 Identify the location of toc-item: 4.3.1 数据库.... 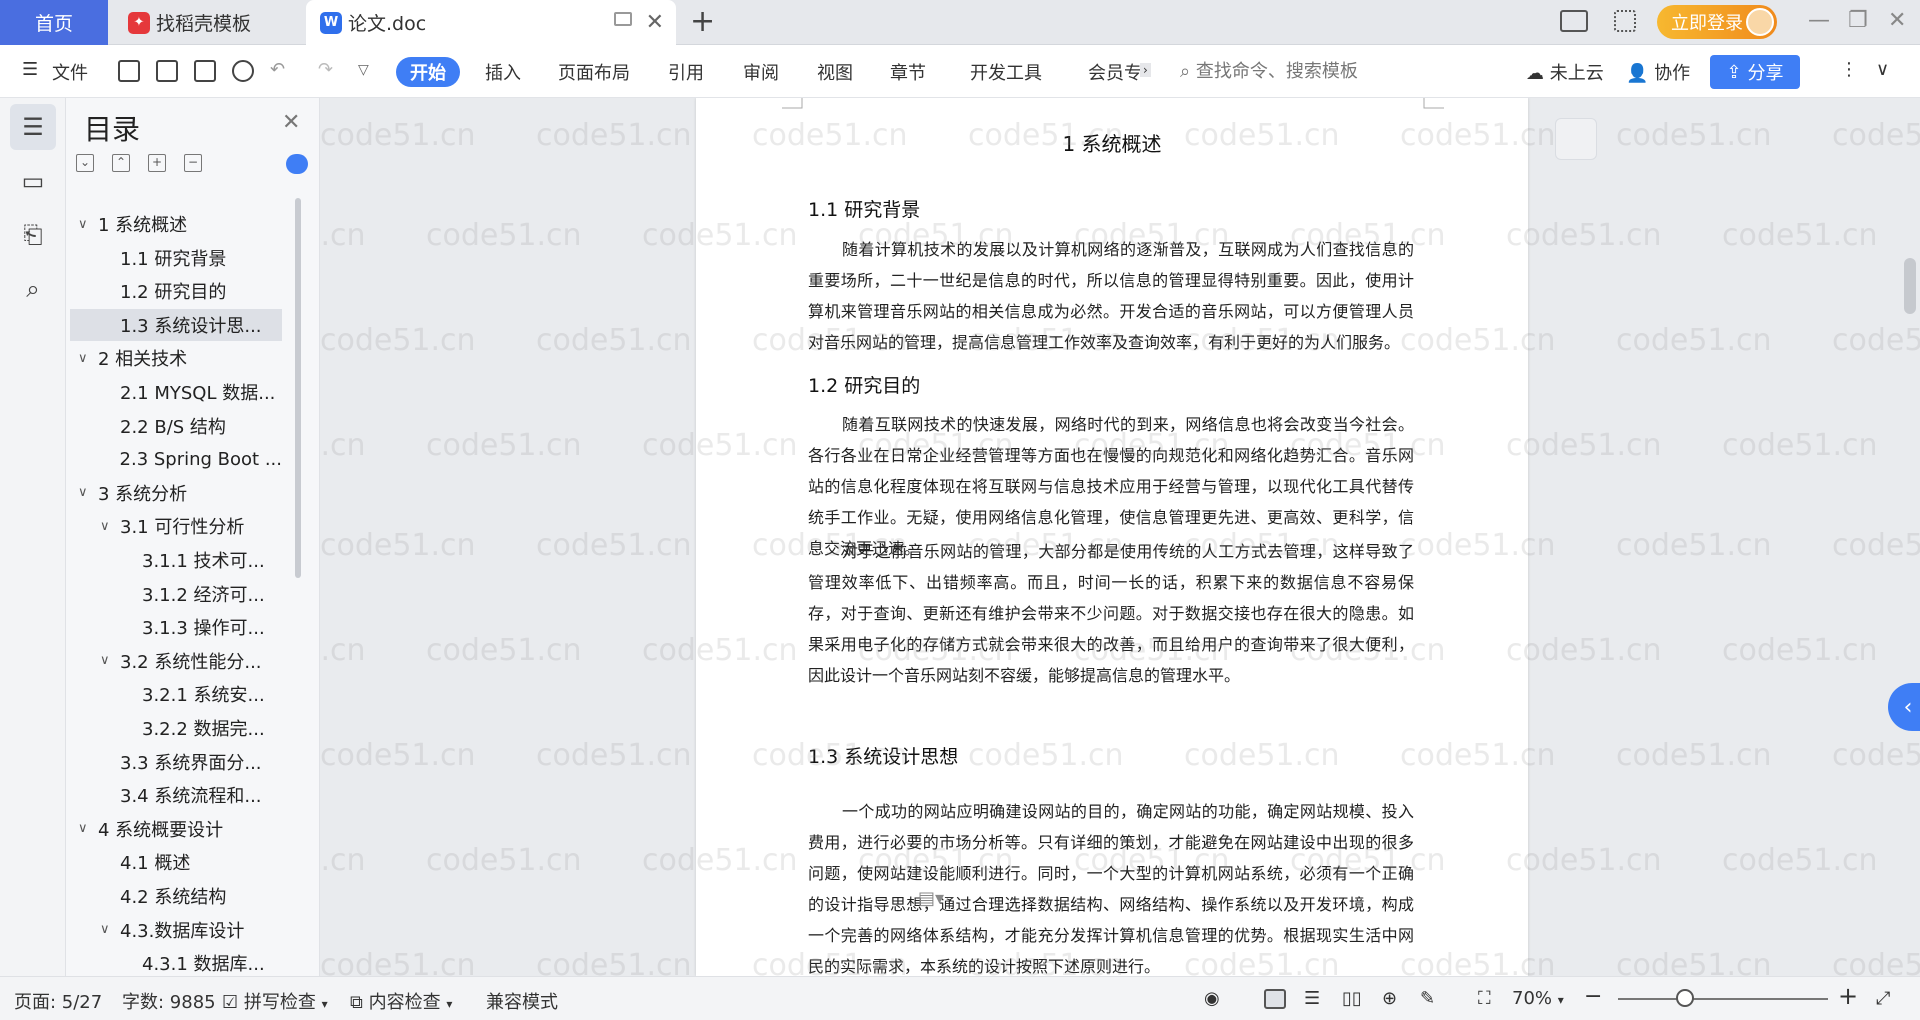
(176, 961).